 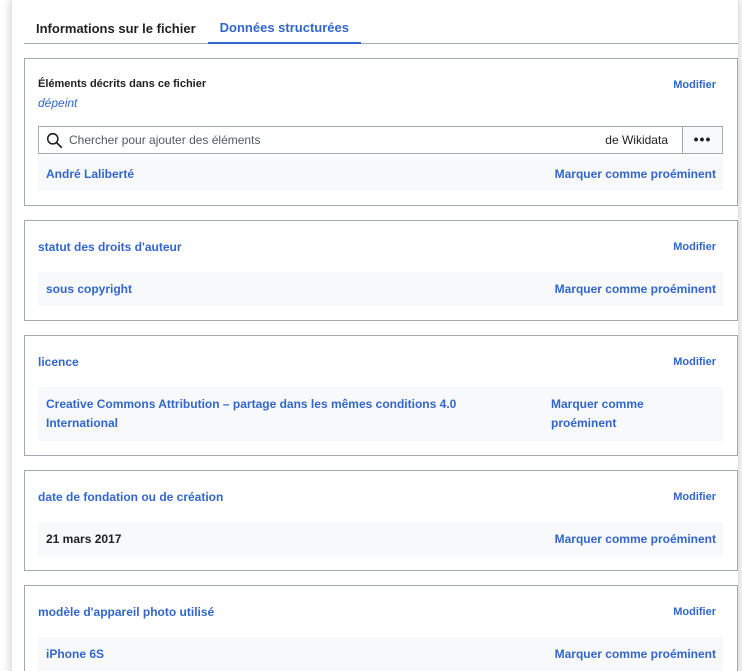 What do you see at coordinates (90, 174) in the screenshot?
I see `depicts-value-link: André Laliberté` at bounding box center [90, 174].